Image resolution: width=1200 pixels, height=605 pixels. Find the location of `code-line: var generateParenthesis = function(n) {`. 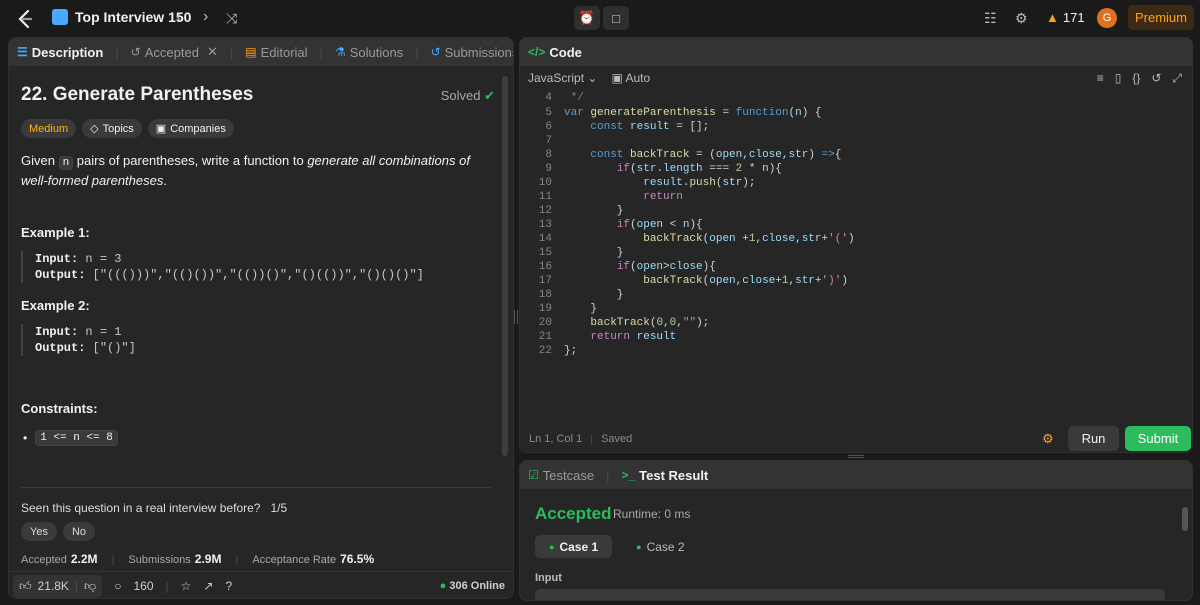

code-line: var generateParenthesis = function(n) { is located at coordinates (693, 113).